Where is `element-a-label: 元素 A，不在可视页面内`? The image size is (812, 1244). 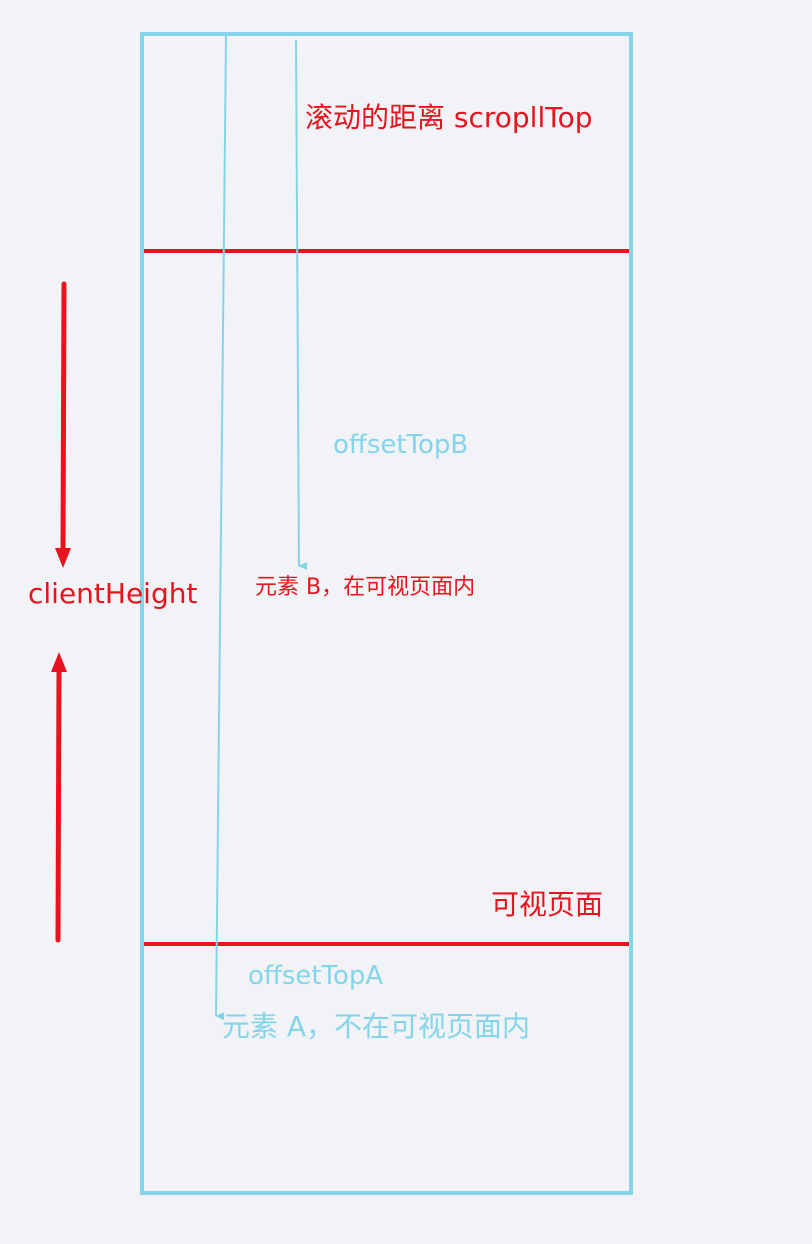
element-a-label: 元素 A，不在可视页面内 is located at coordinates (376, 1026).